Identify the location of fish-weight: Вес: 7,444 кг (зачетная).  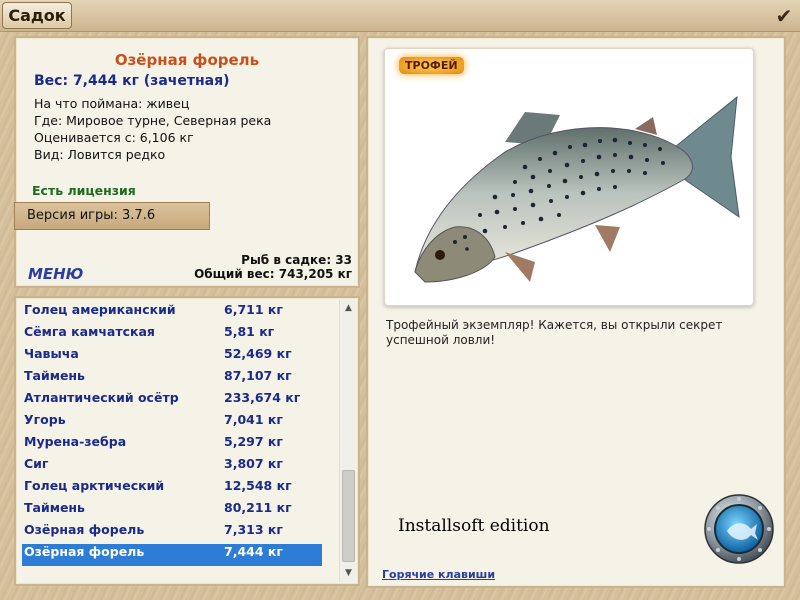
(132, 81).